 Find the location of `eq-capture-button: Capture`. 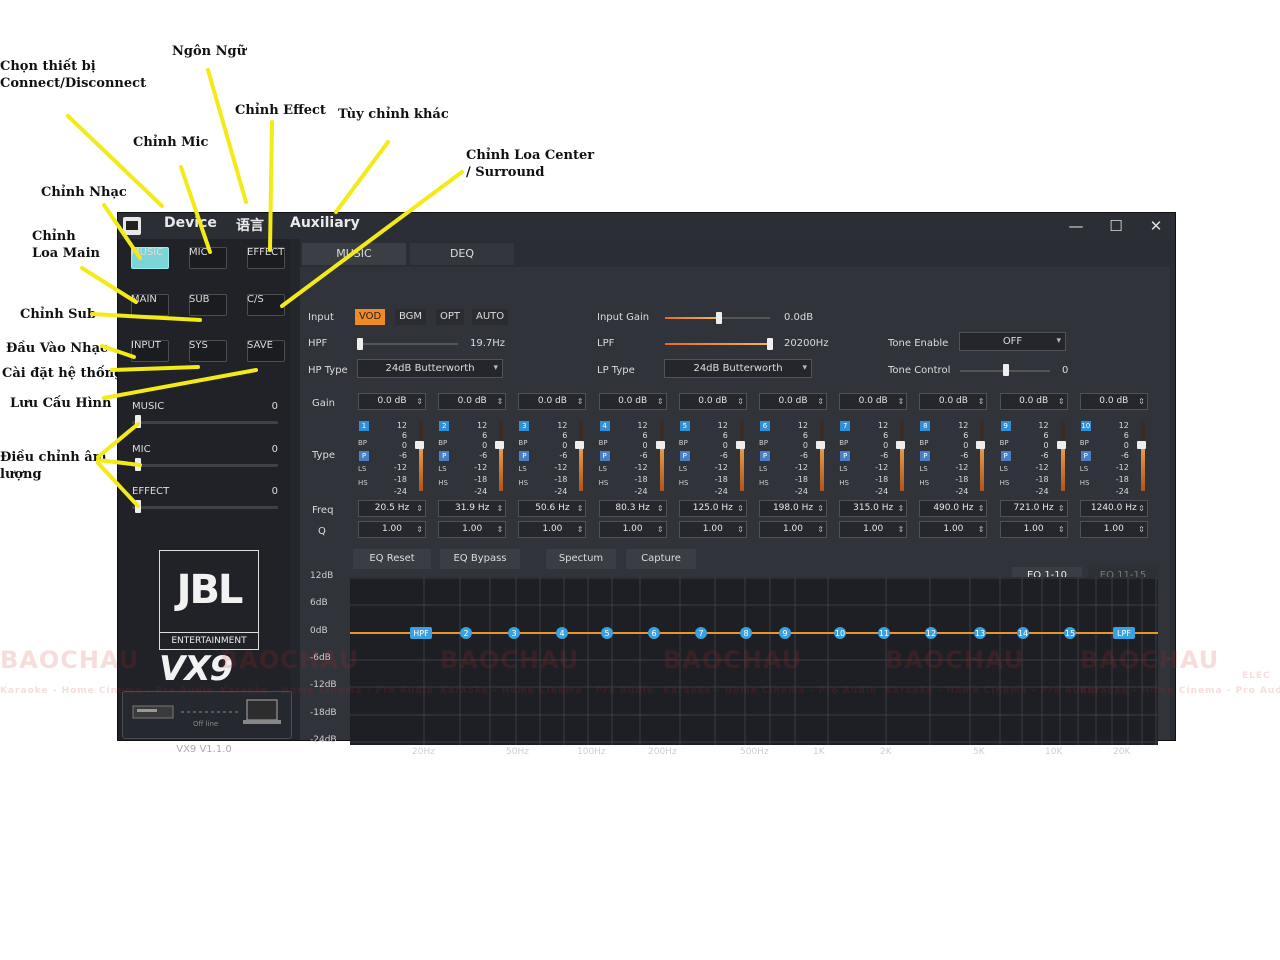

eq-capture-button: Capture is located at coordinates (661, 559).